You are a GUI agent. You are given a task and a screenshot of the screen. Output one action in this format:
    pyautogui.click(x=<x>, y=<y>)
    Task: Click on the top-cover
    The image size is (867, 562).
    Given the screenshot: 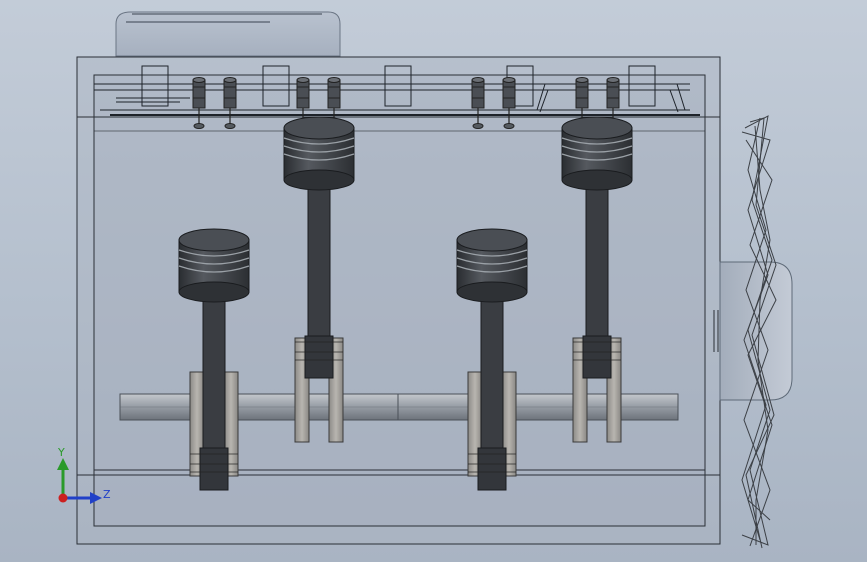 What is the action you would take?
    pyautogui.click(x=228, y=34)
    